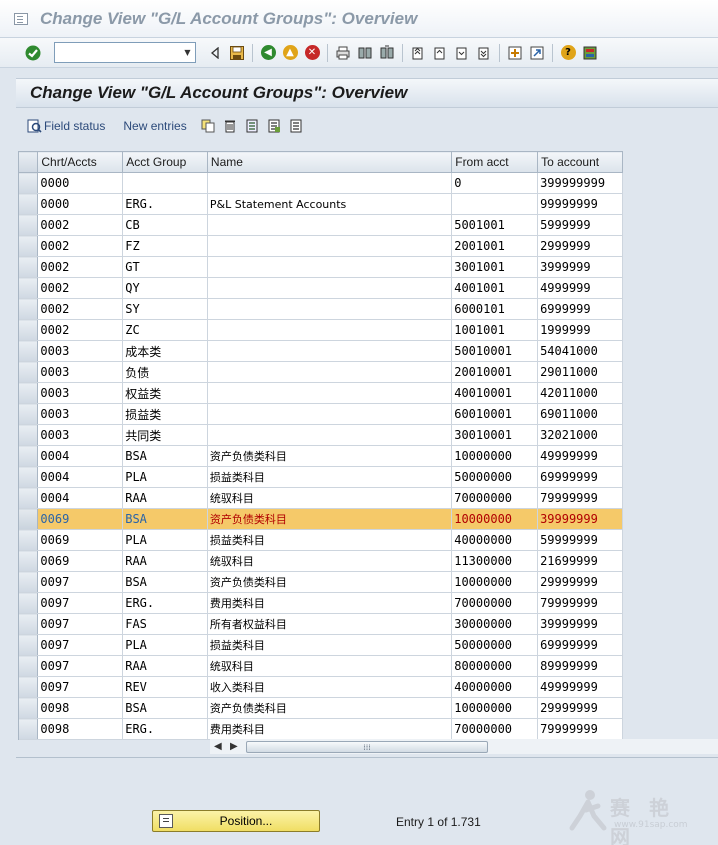 The width and height of the screenshot is (718, 845). I want to click on command-field: ▼, so click(125, 52).